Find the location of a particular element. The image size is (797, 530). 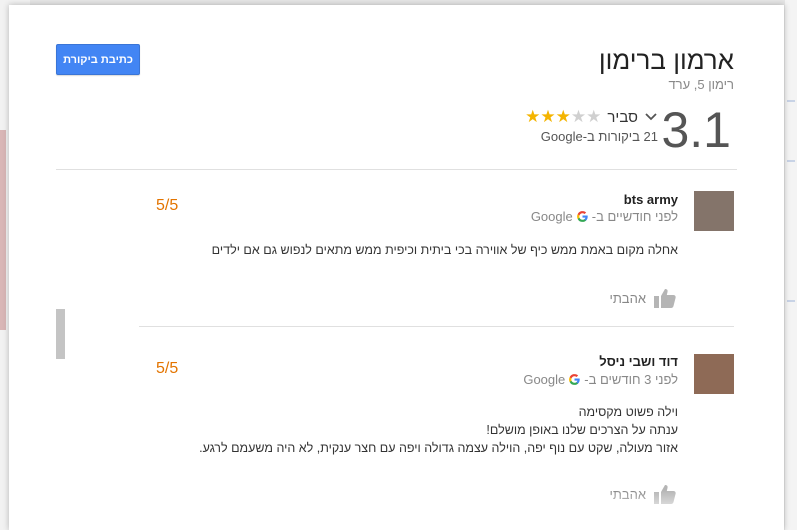

scrollbar-thumb is located at coordinates (60, 334).